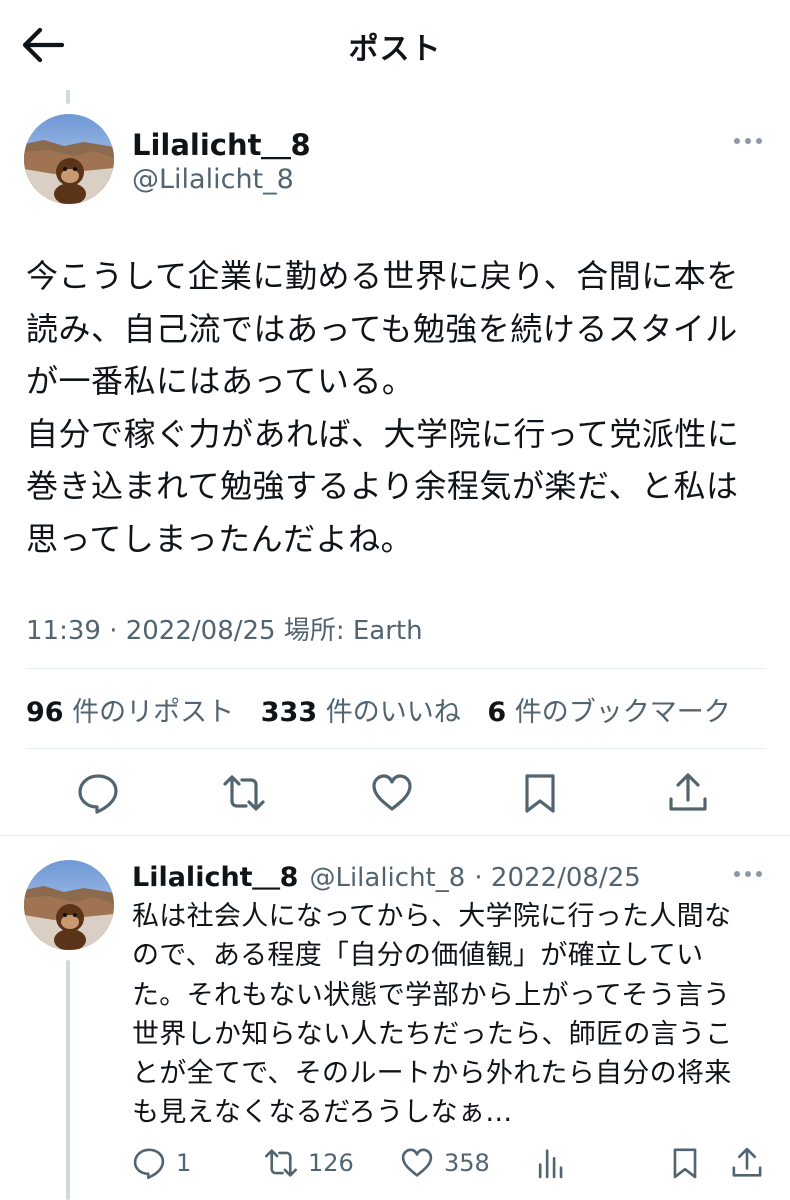 The width and height of the screenshot is (790, 1200). What do you see at coordinates (213, 179) in the screenshot?
I see `author-handle: @Lilalicht_8` at bounding box center [213, 179].